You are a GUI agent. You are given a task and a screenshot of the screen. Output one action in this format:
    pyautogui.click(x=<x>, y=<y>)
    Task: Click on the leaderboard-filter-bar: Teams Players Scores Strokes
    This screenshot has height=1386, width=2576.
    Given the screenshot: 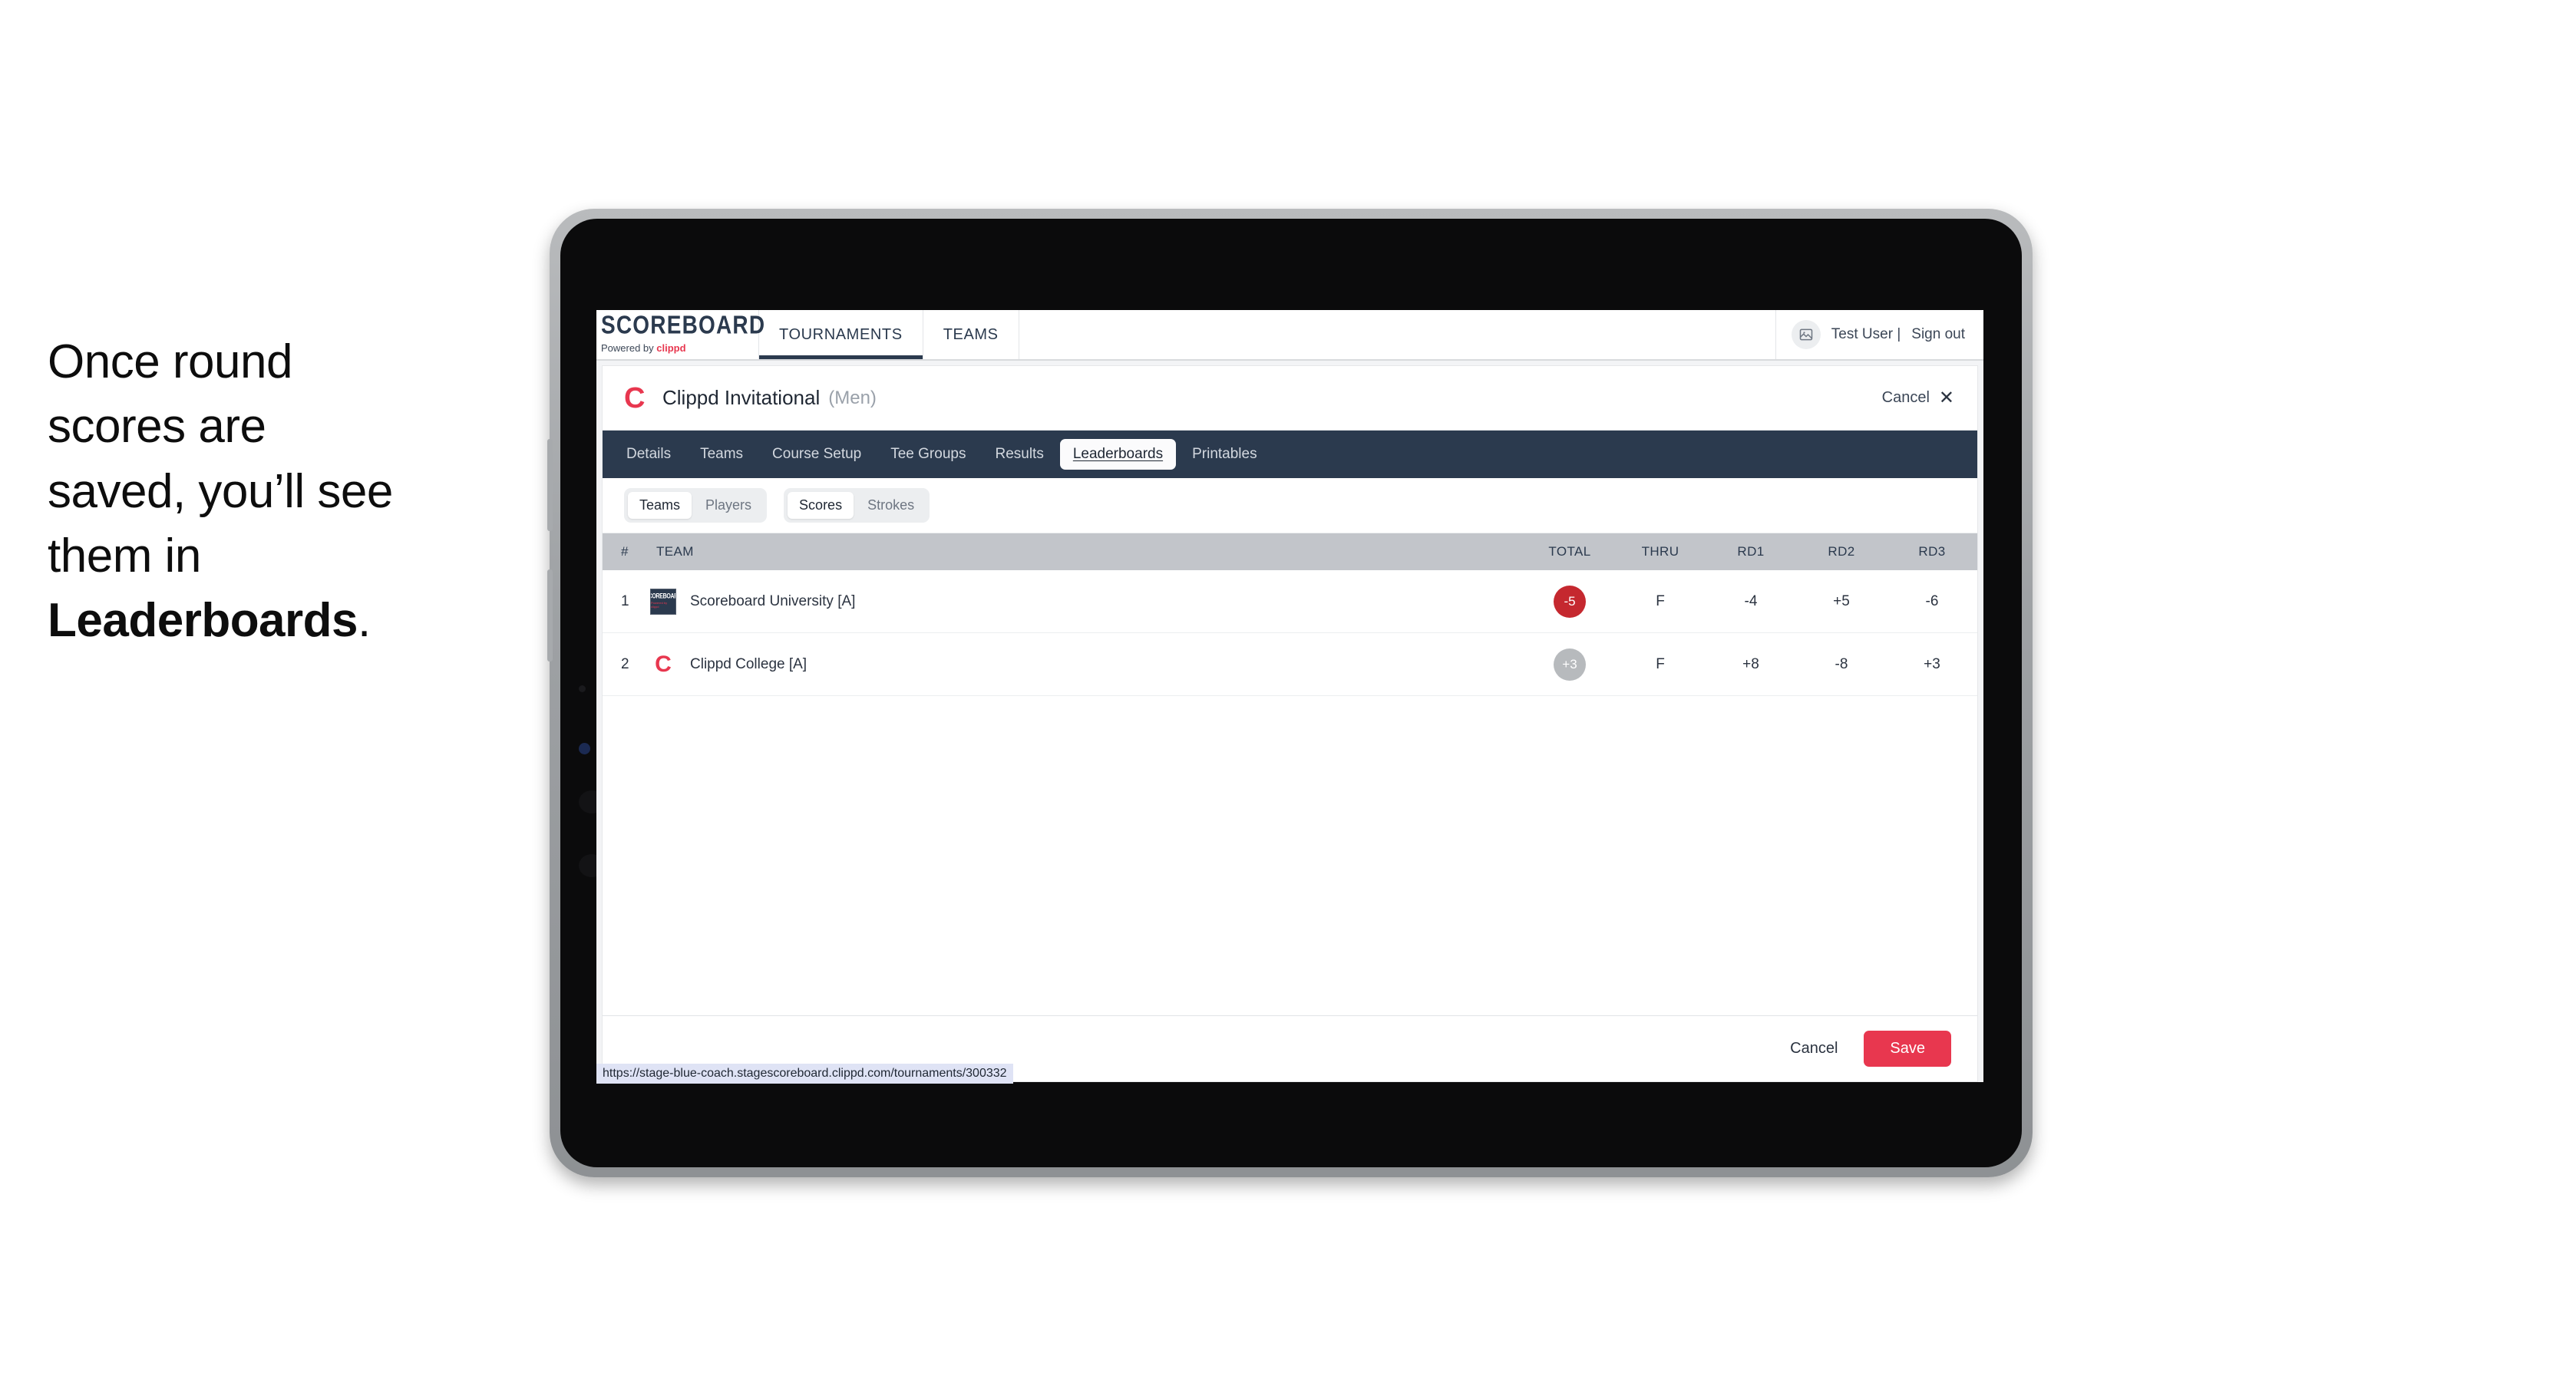 What is the action you would take?
    pyautogui.click(x=1290, y=505)
    